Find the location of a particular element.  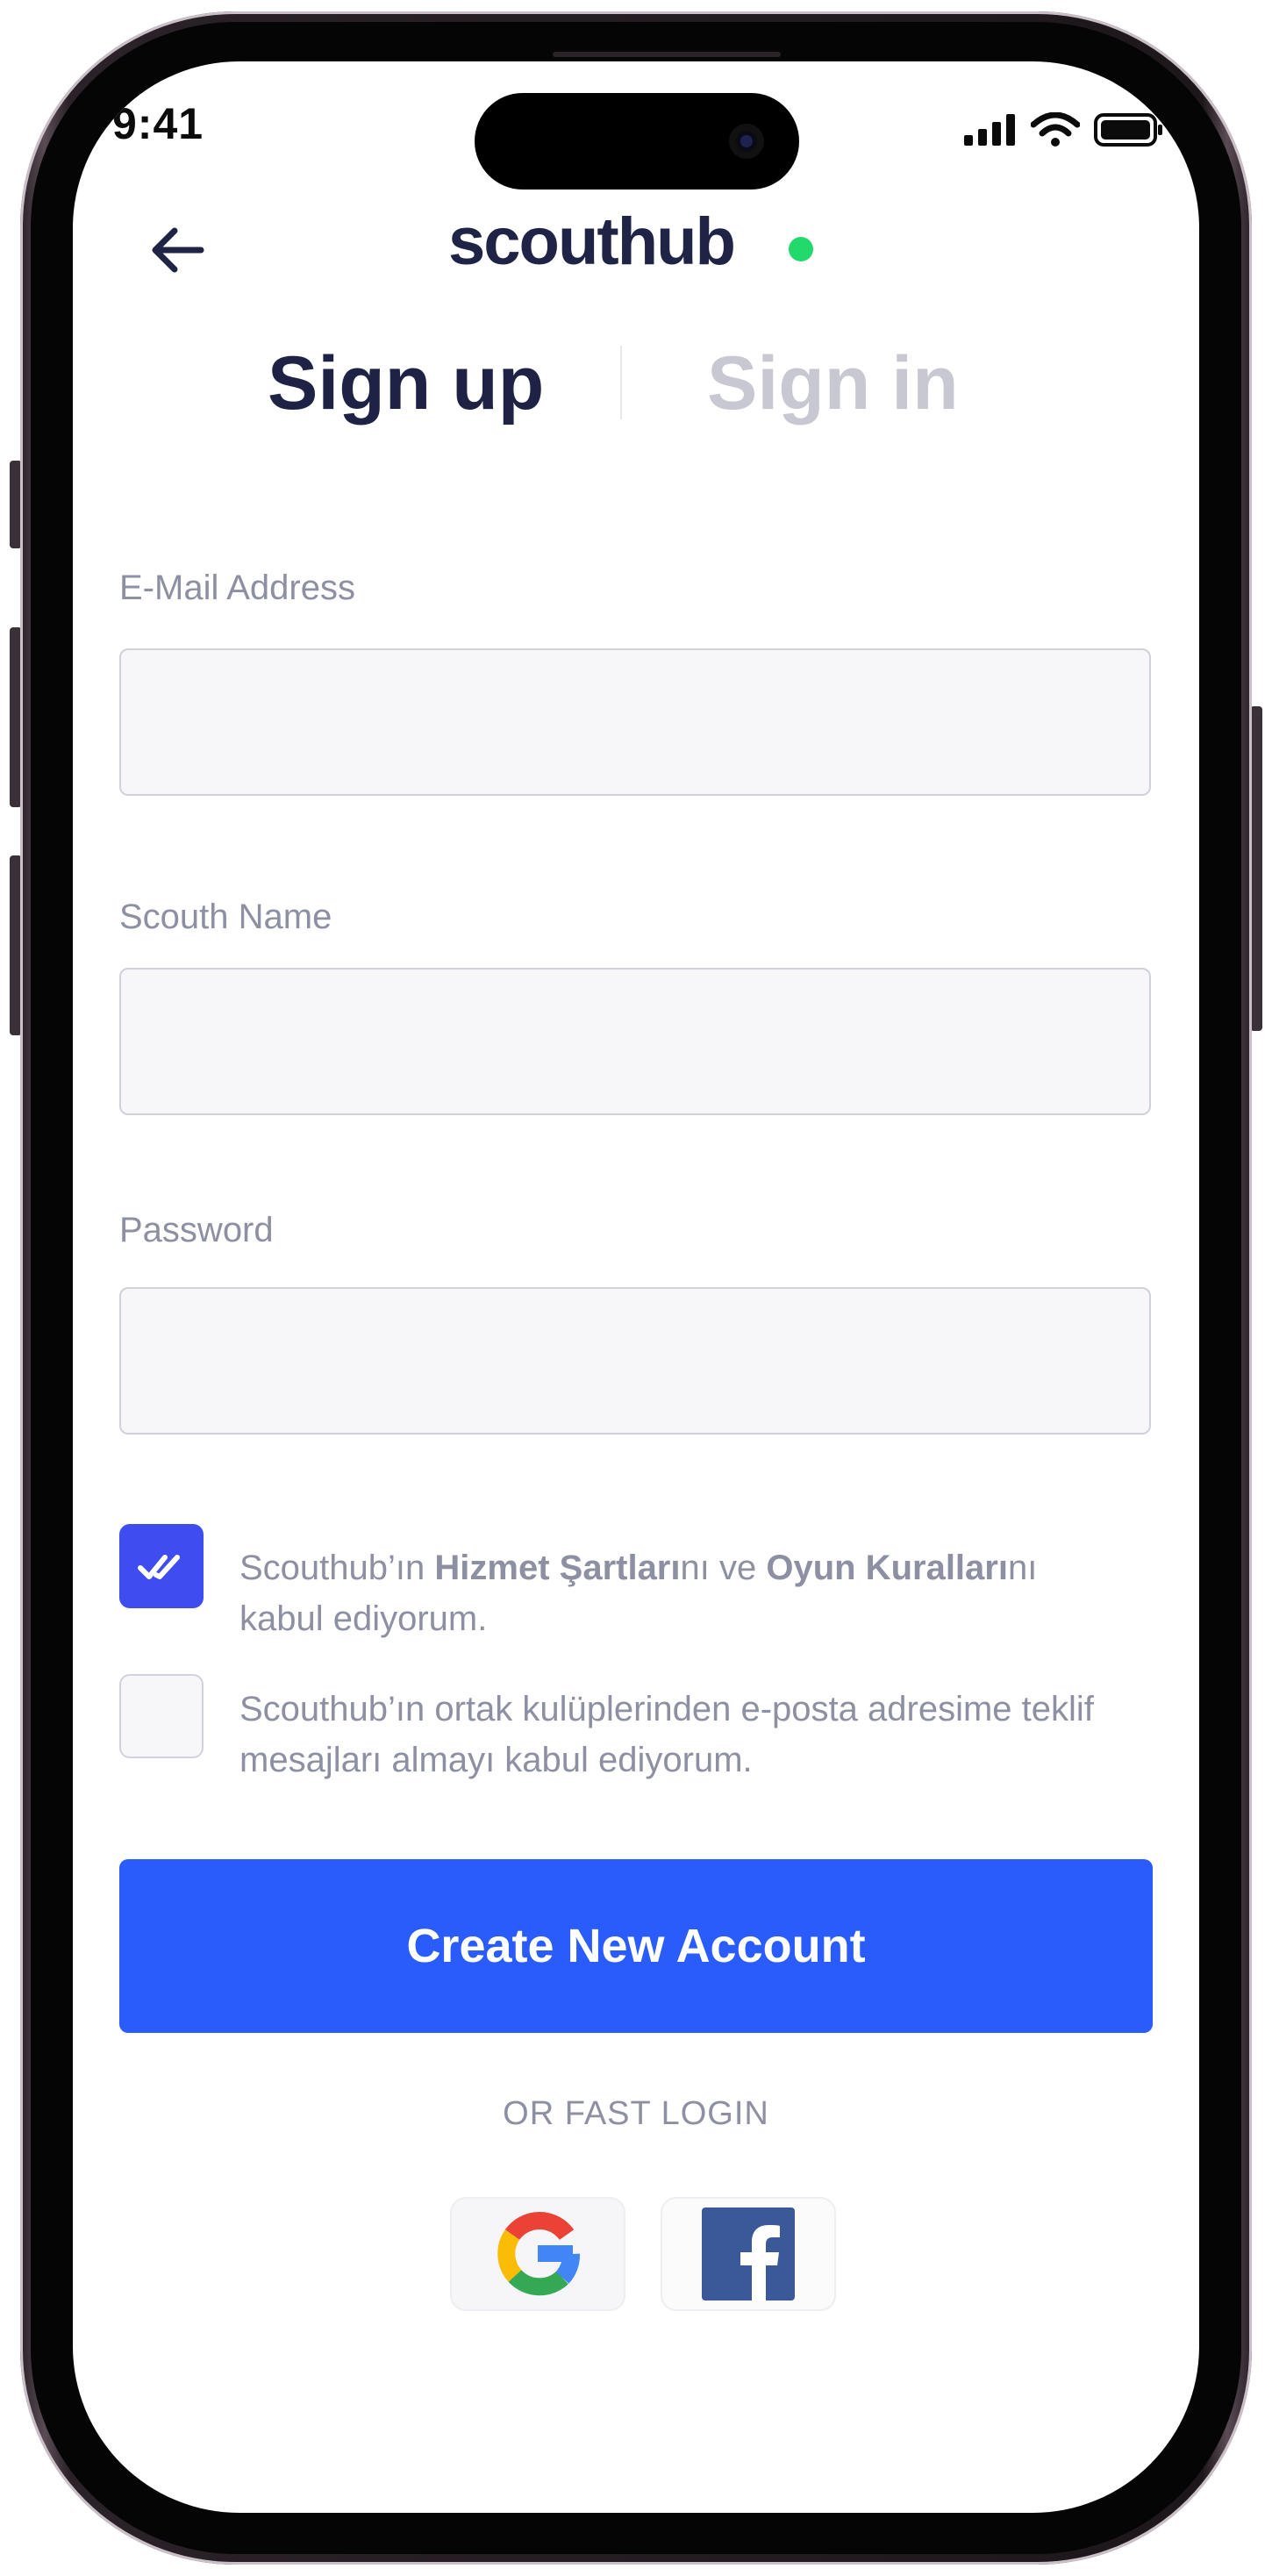

scouth-name-label: Scouth Name is located at coordinates (225, 917).